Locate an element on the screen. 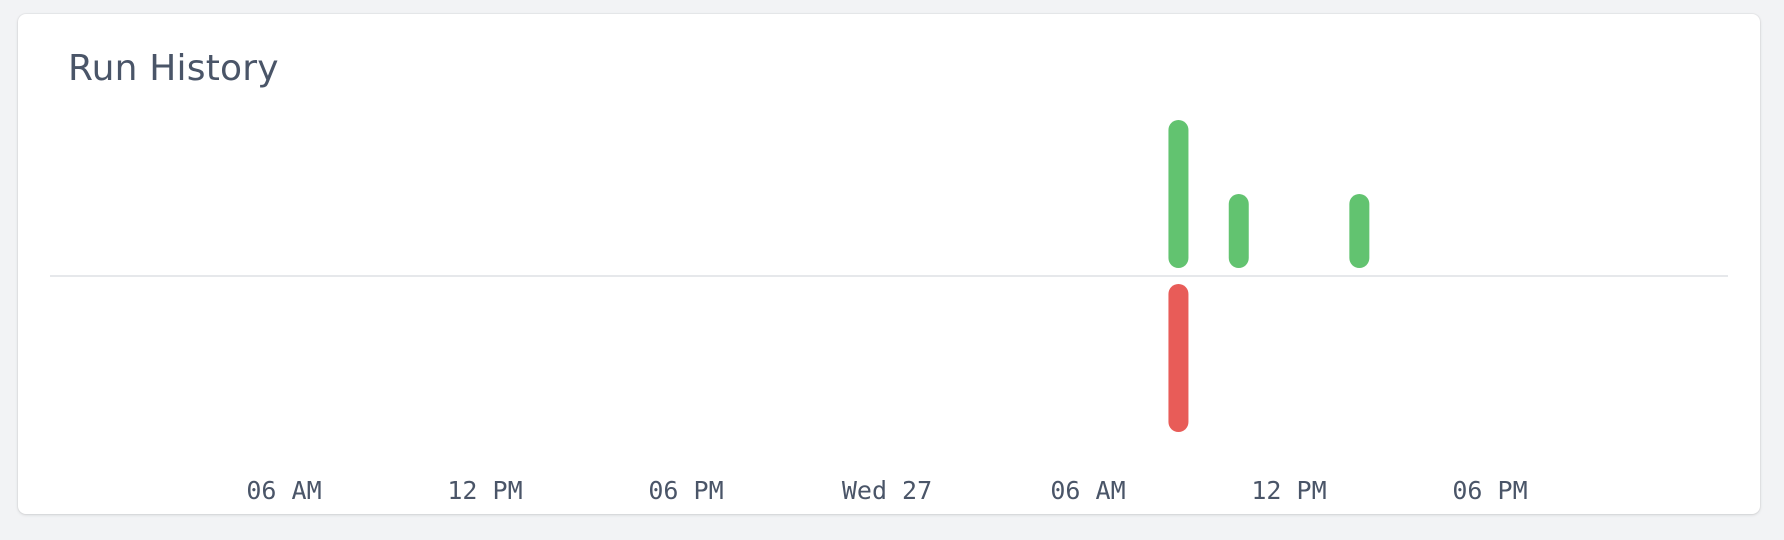 The height and width of the screenshot is (540, 1784). failure-run-bar is located at coordinates (1178, 358).